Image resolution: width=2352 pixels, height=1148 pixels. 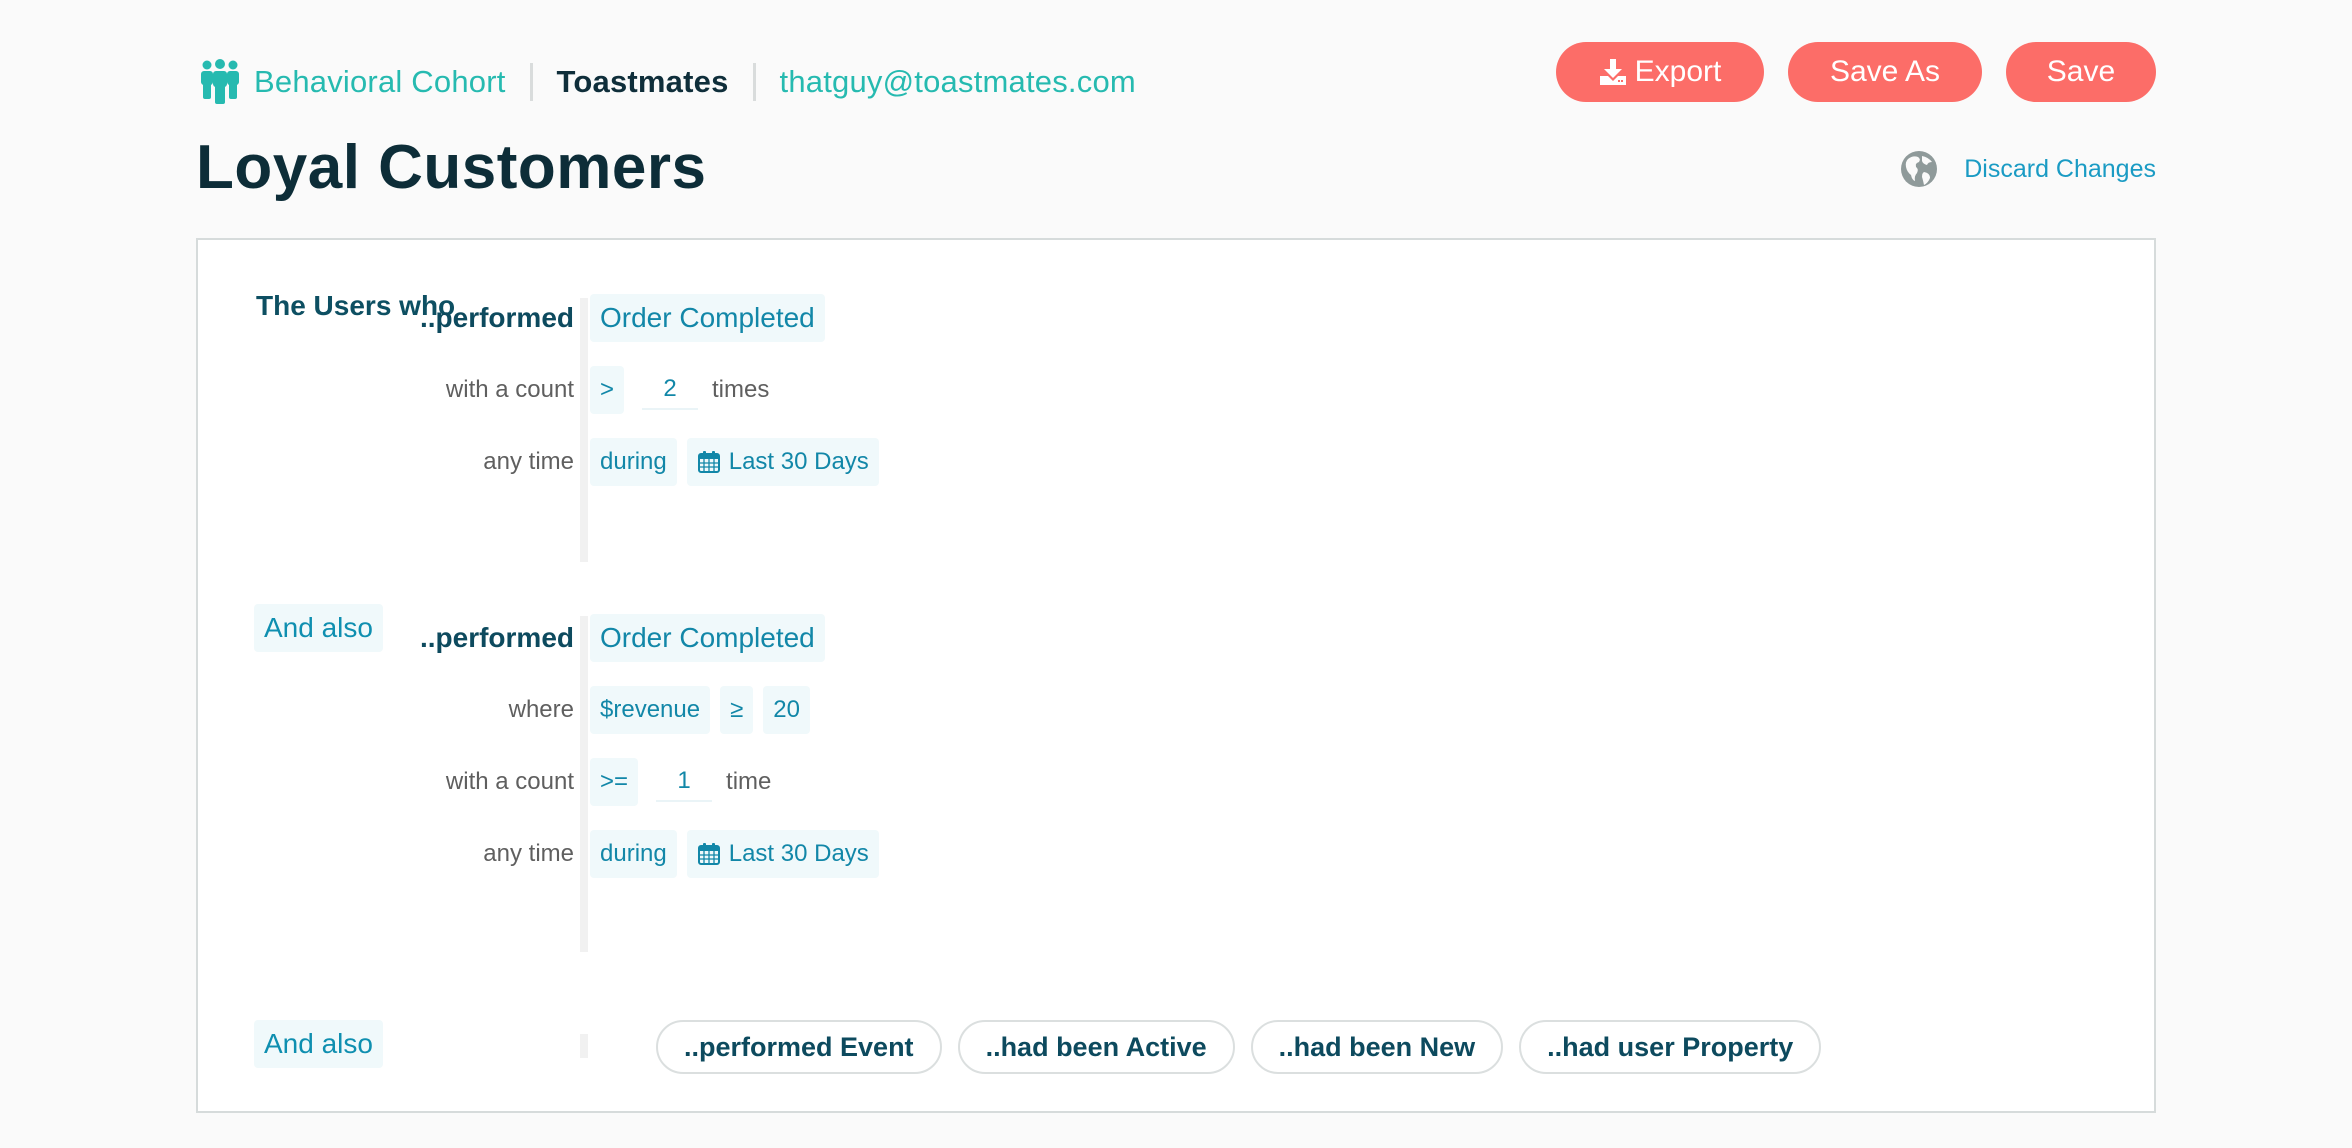 I want to click on discard-area: Discard Changes, so click(x=2028, y=169).